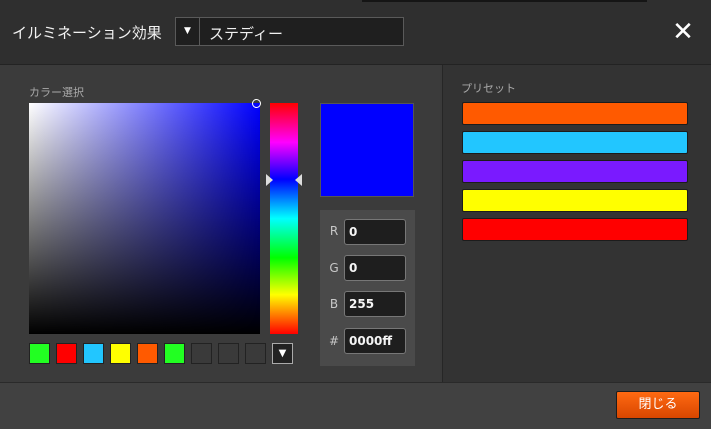 The height and width of the screenshot is (429, 711). What do you see at coordinates (298, 180) in the screenshot?
I see `hue-marker-right-icon` at bounding box center [298, 180].